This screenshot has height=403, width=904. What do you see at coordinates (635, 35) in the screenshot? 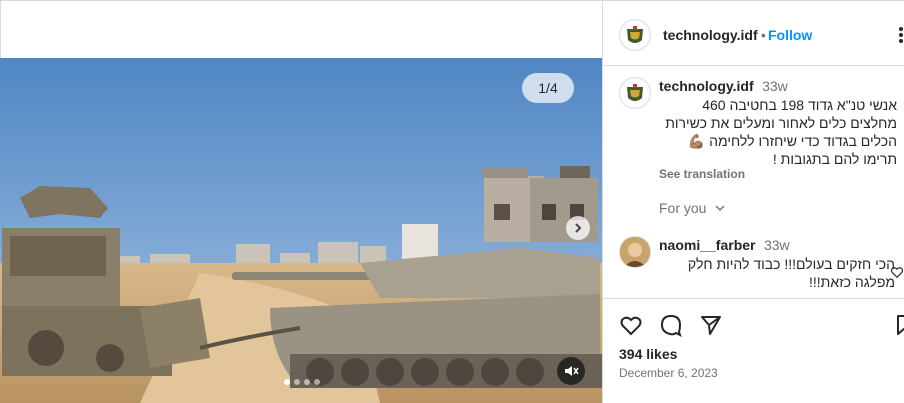
I see `avatar` at bounding box center [635, 35].